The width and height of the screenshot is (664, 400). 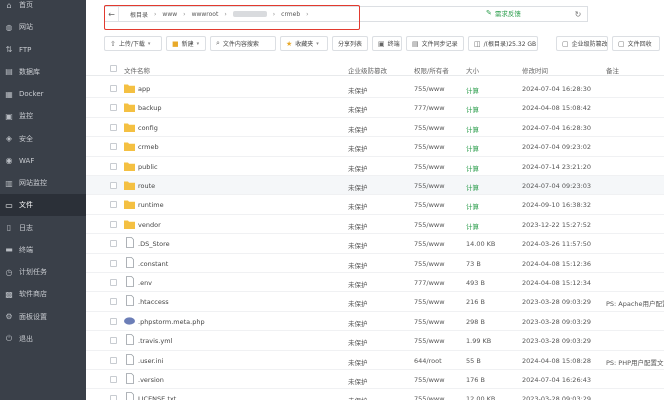 What do you see at coordinates (157, 397) in the screenshot?
I see `file-name: LICENSE.txt` at bounding box center [157, 397].